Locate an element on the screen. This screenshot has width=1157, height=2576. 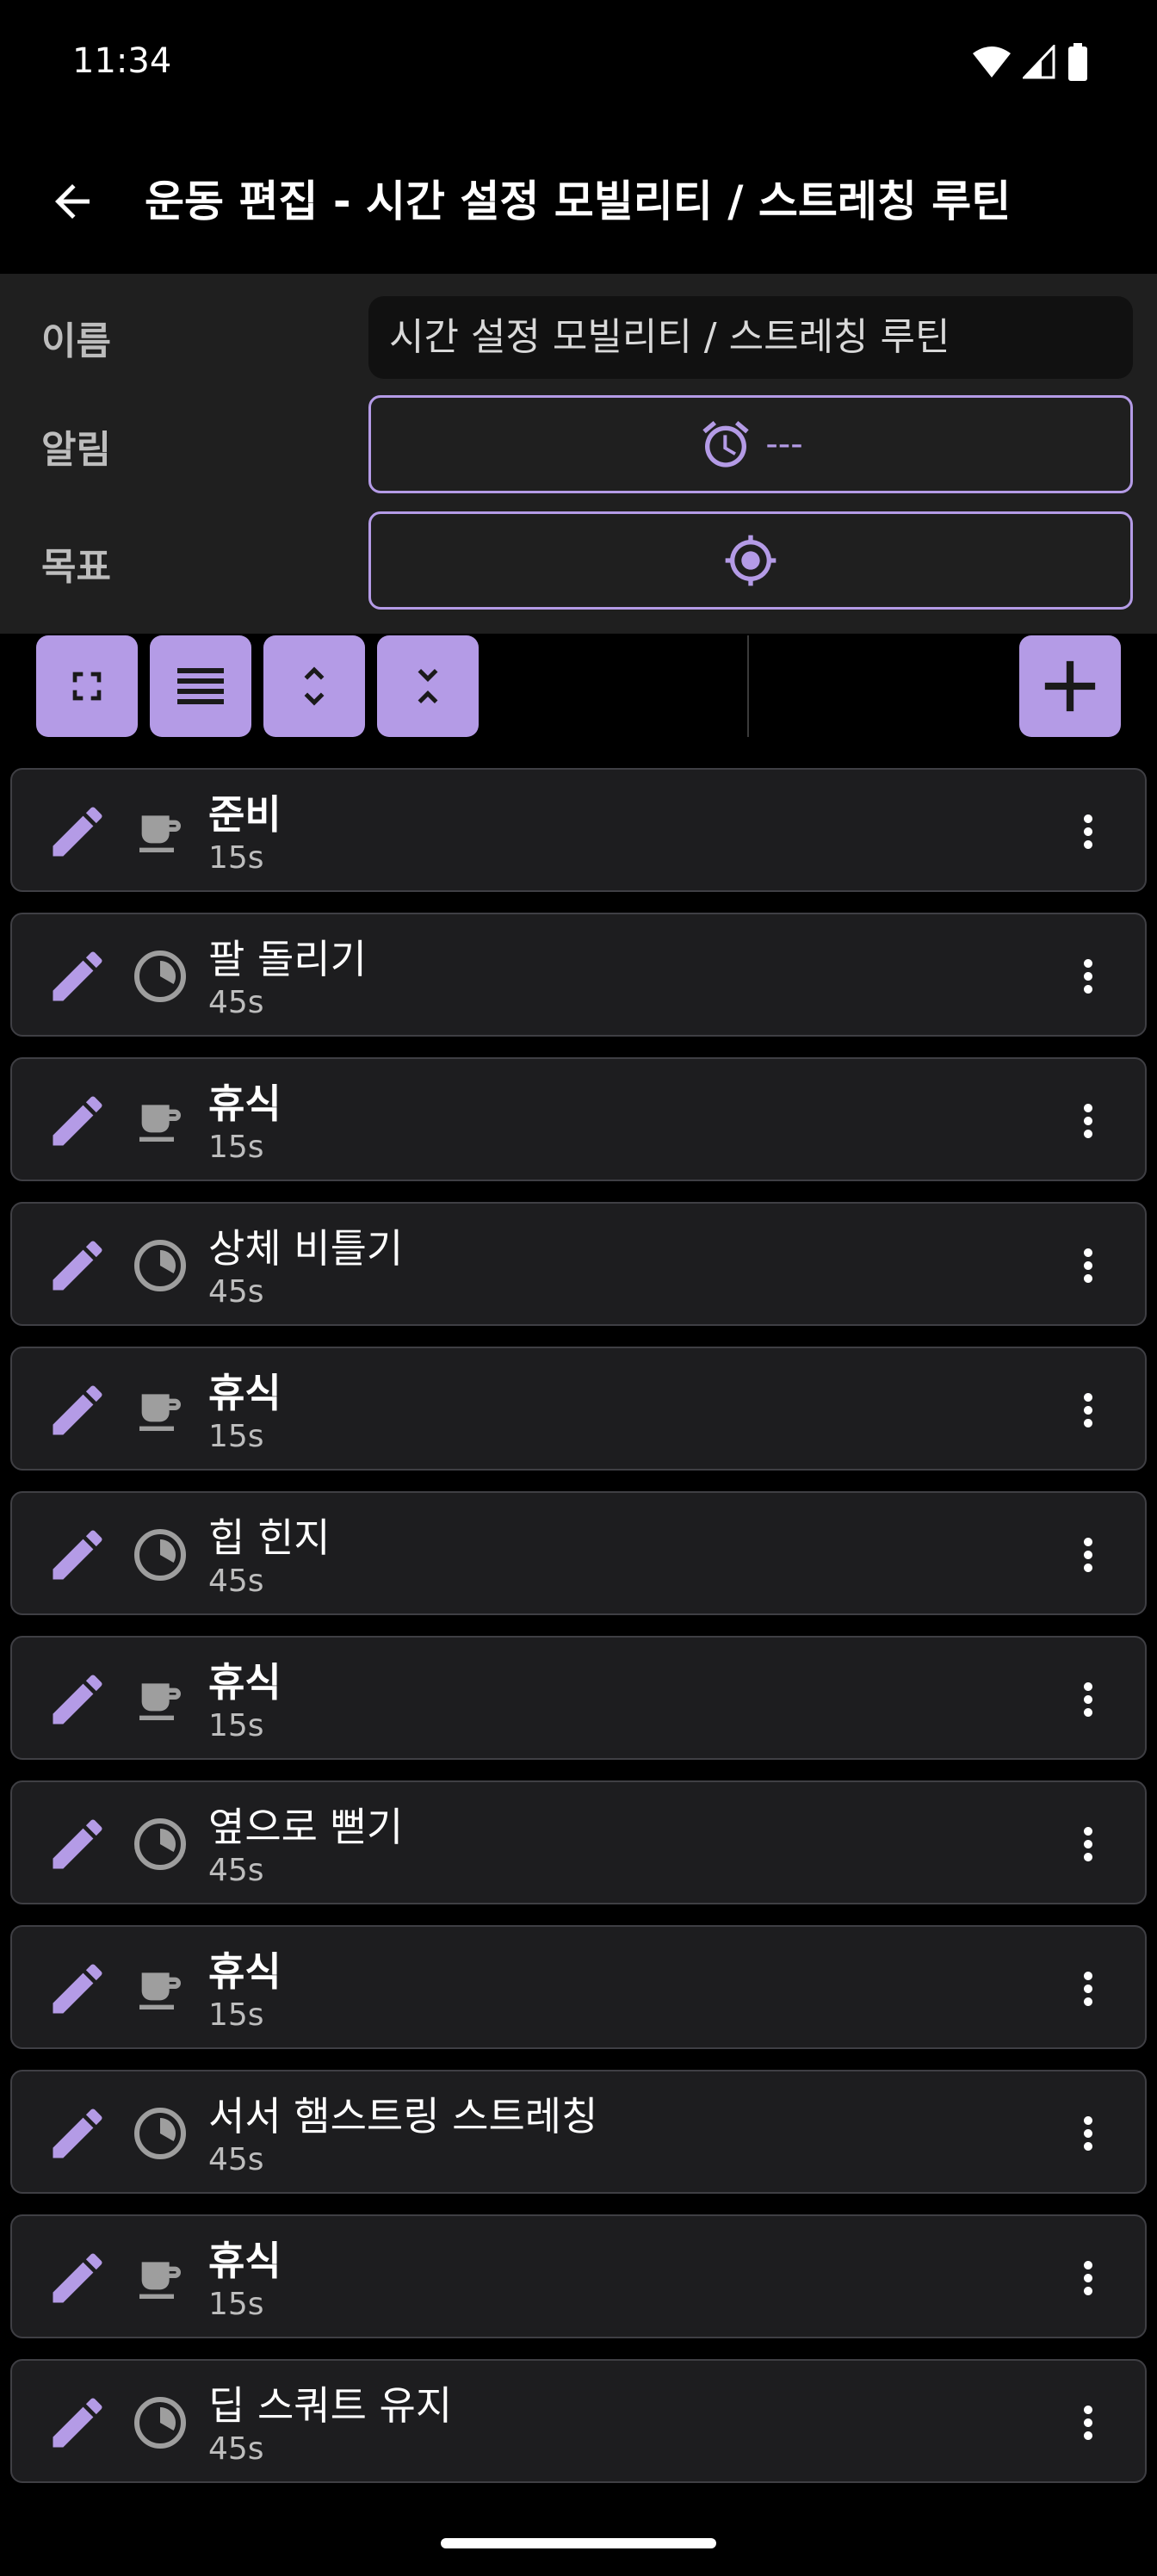
signal-icon is located at coordinates (1039, 62).